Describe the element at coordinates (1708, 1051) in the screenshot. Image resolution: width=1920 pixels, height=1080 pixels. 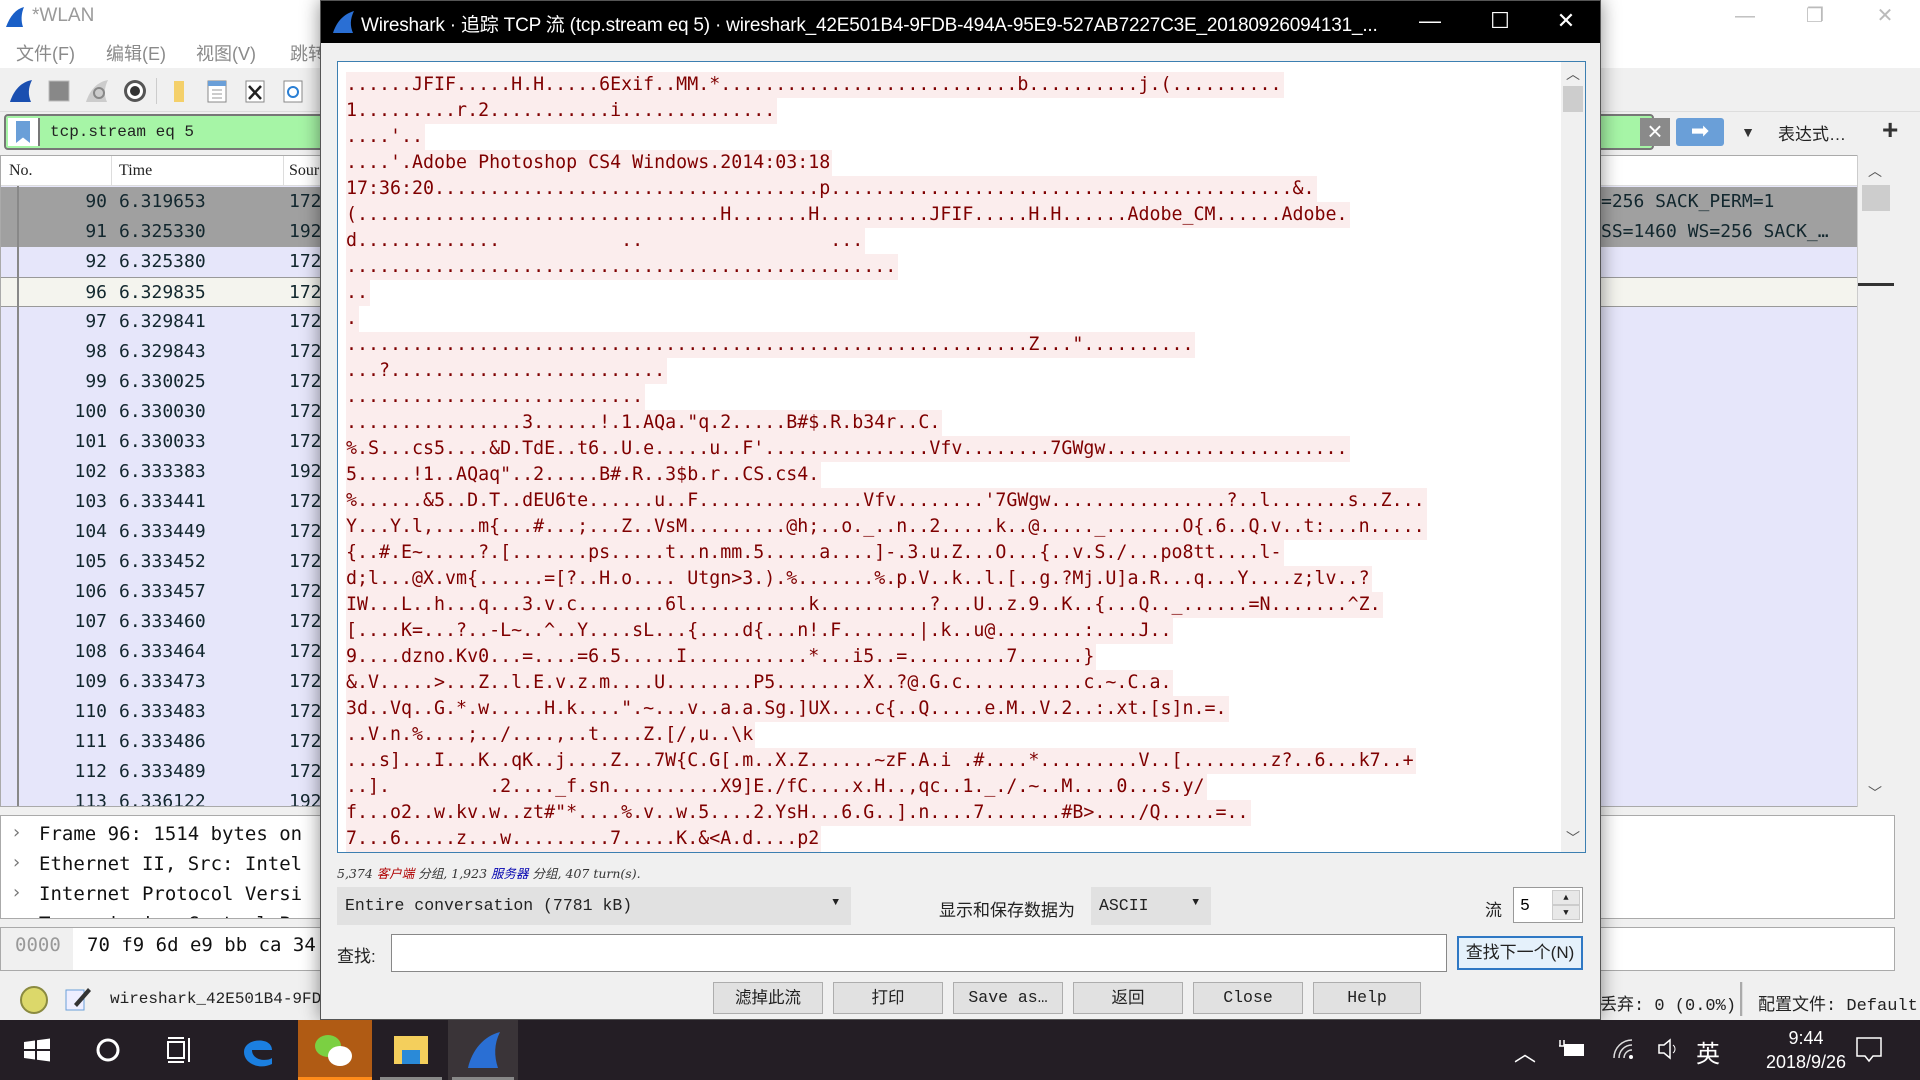
I see `input-method-indicator: 英` at that location.